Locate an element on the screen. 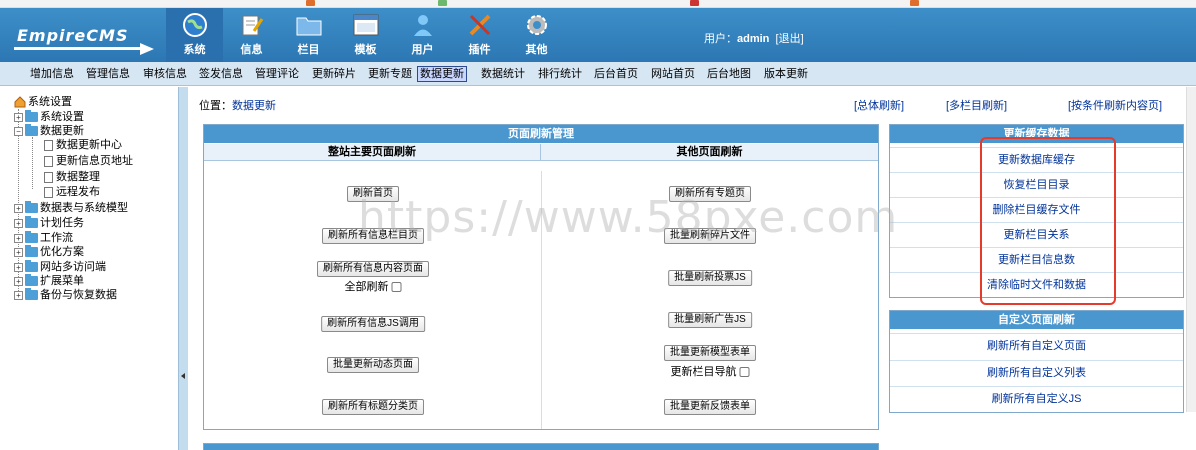  logout-link: [退出] is located at coordinates (790, 39).